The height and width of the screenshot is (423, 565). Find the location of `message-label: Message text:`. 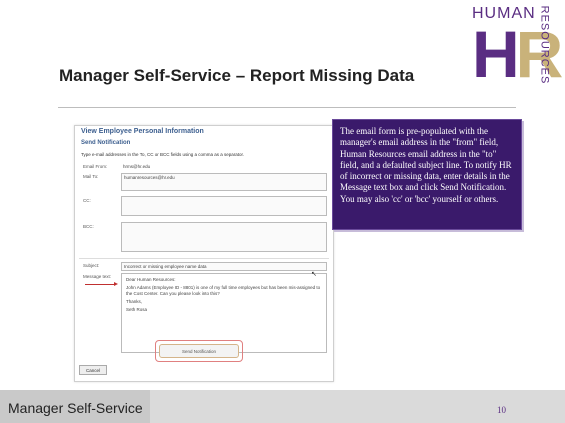

message-label: Message text: is located at coordinates (97, 276).